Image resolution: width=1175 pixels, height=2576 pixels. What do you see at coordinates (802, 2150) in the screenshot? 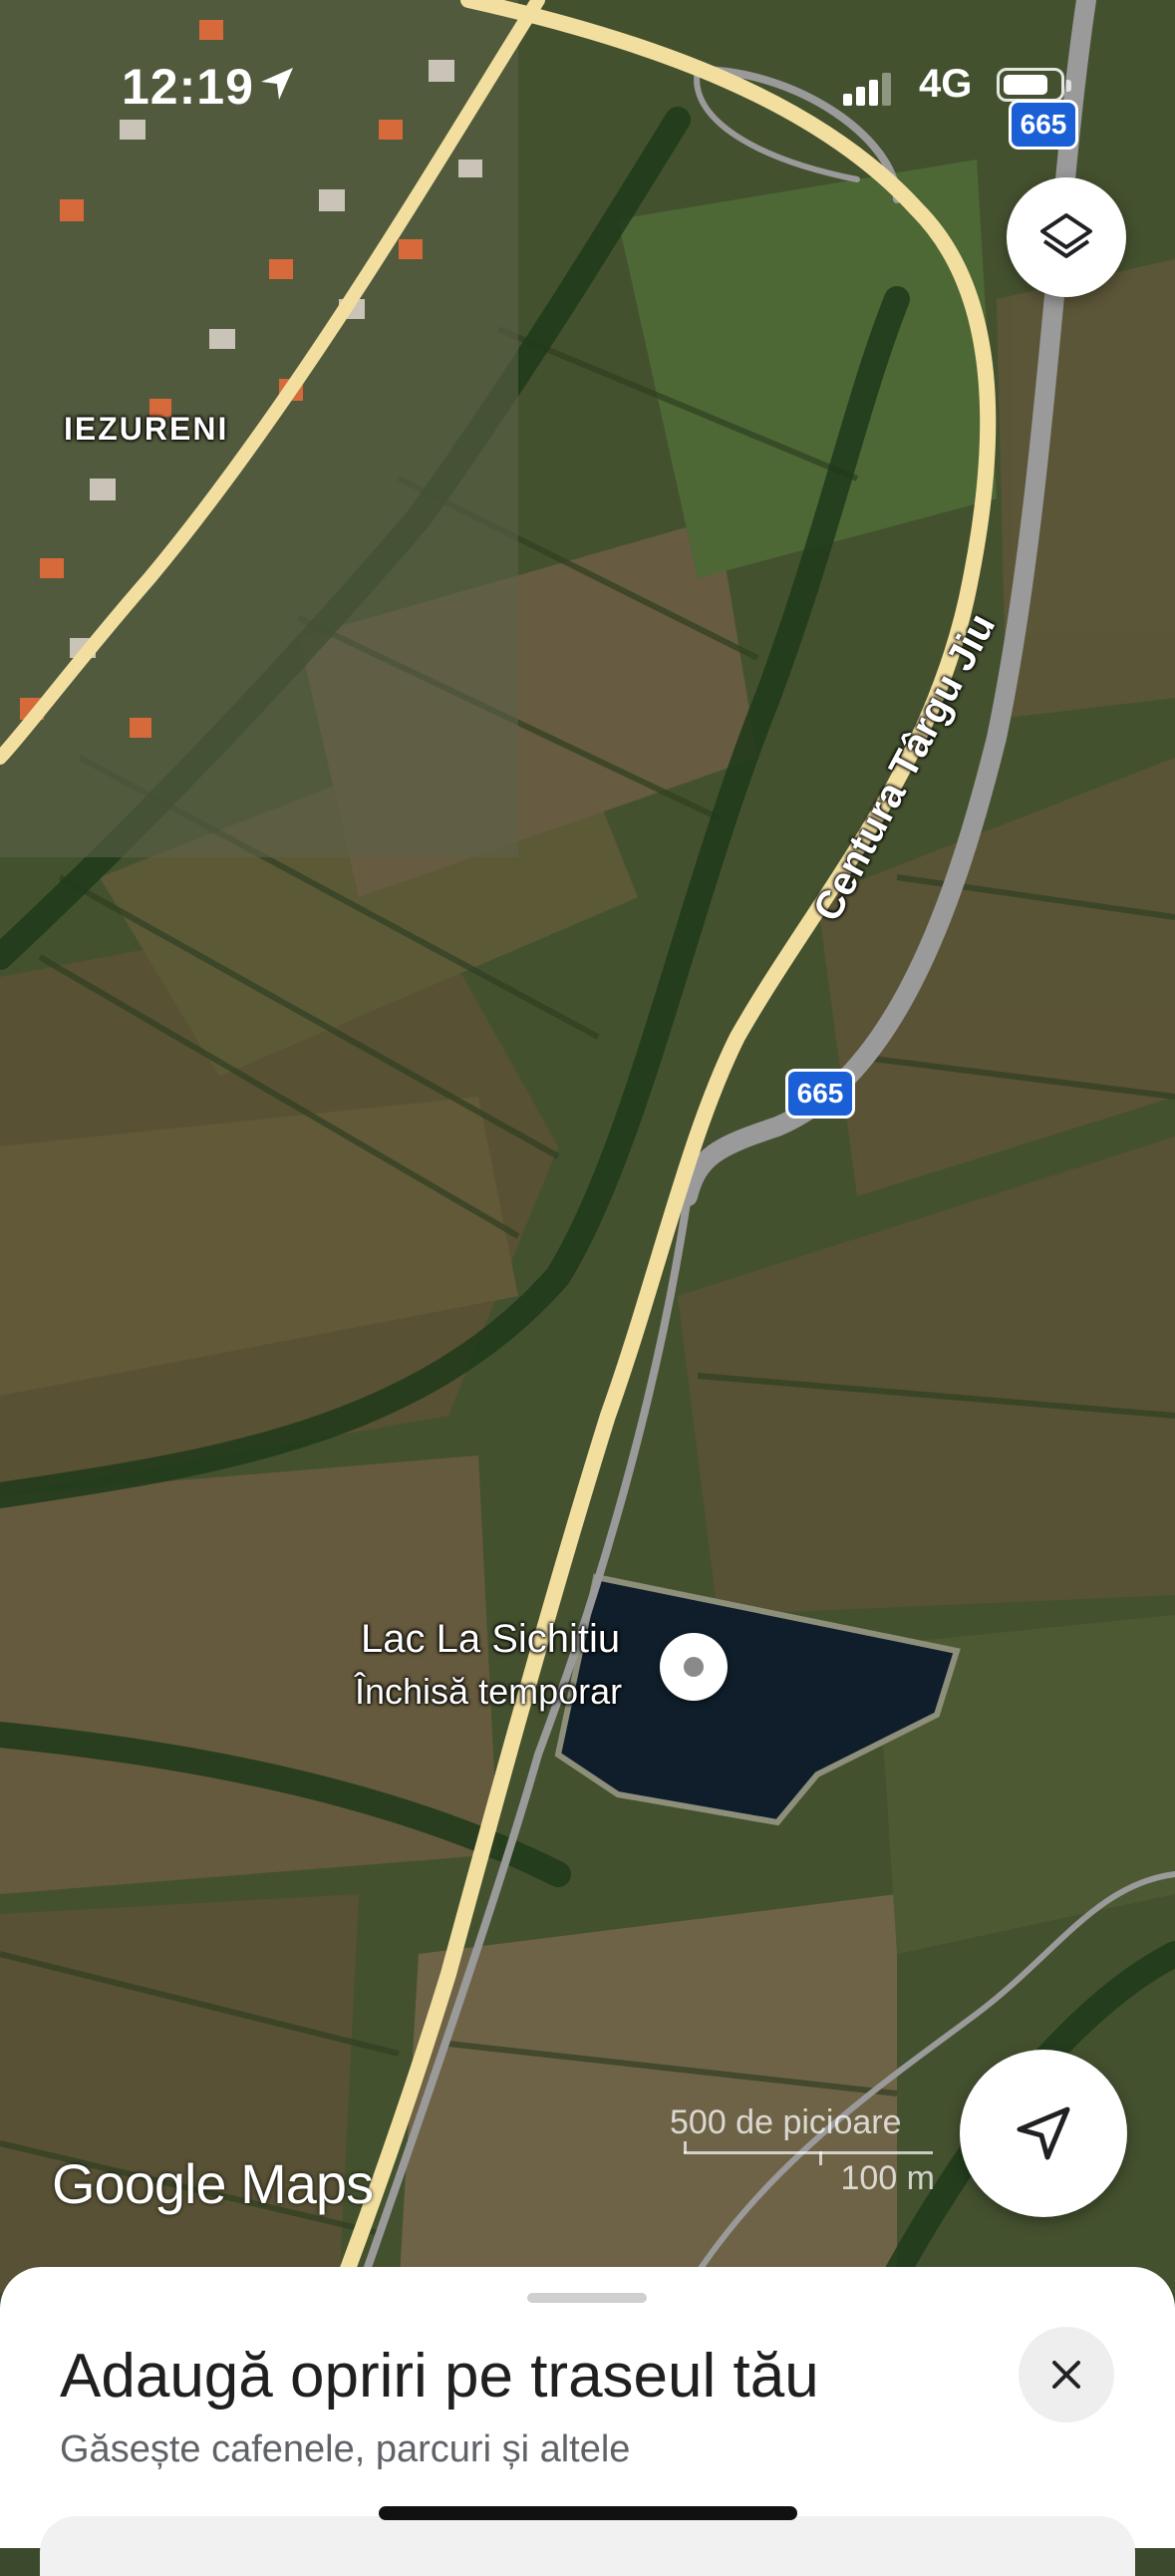
I see `map-scale: 500 de picioare 100 m` at bounding box center [802, 2150].